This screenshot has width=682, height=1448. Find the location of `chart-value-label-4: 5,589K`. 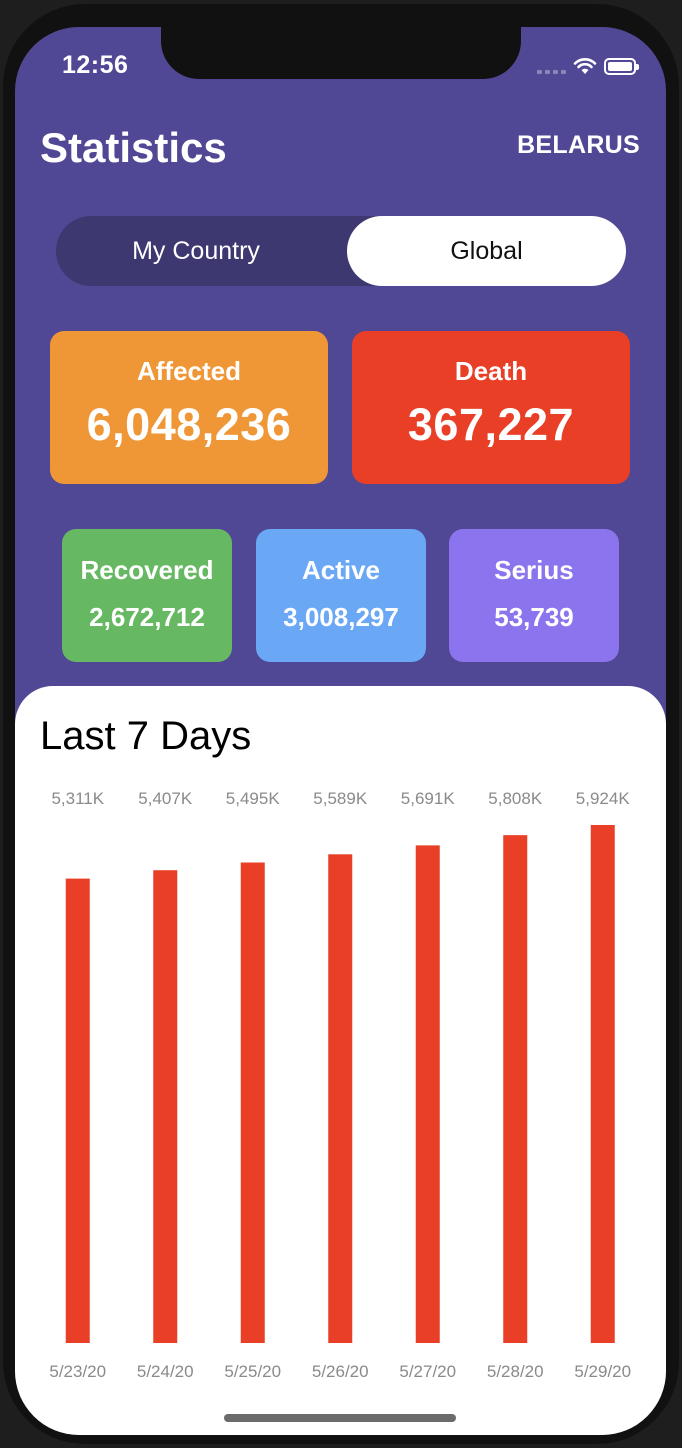

chart-value-label-4: 5,589K is located at coordinates (340, 798).